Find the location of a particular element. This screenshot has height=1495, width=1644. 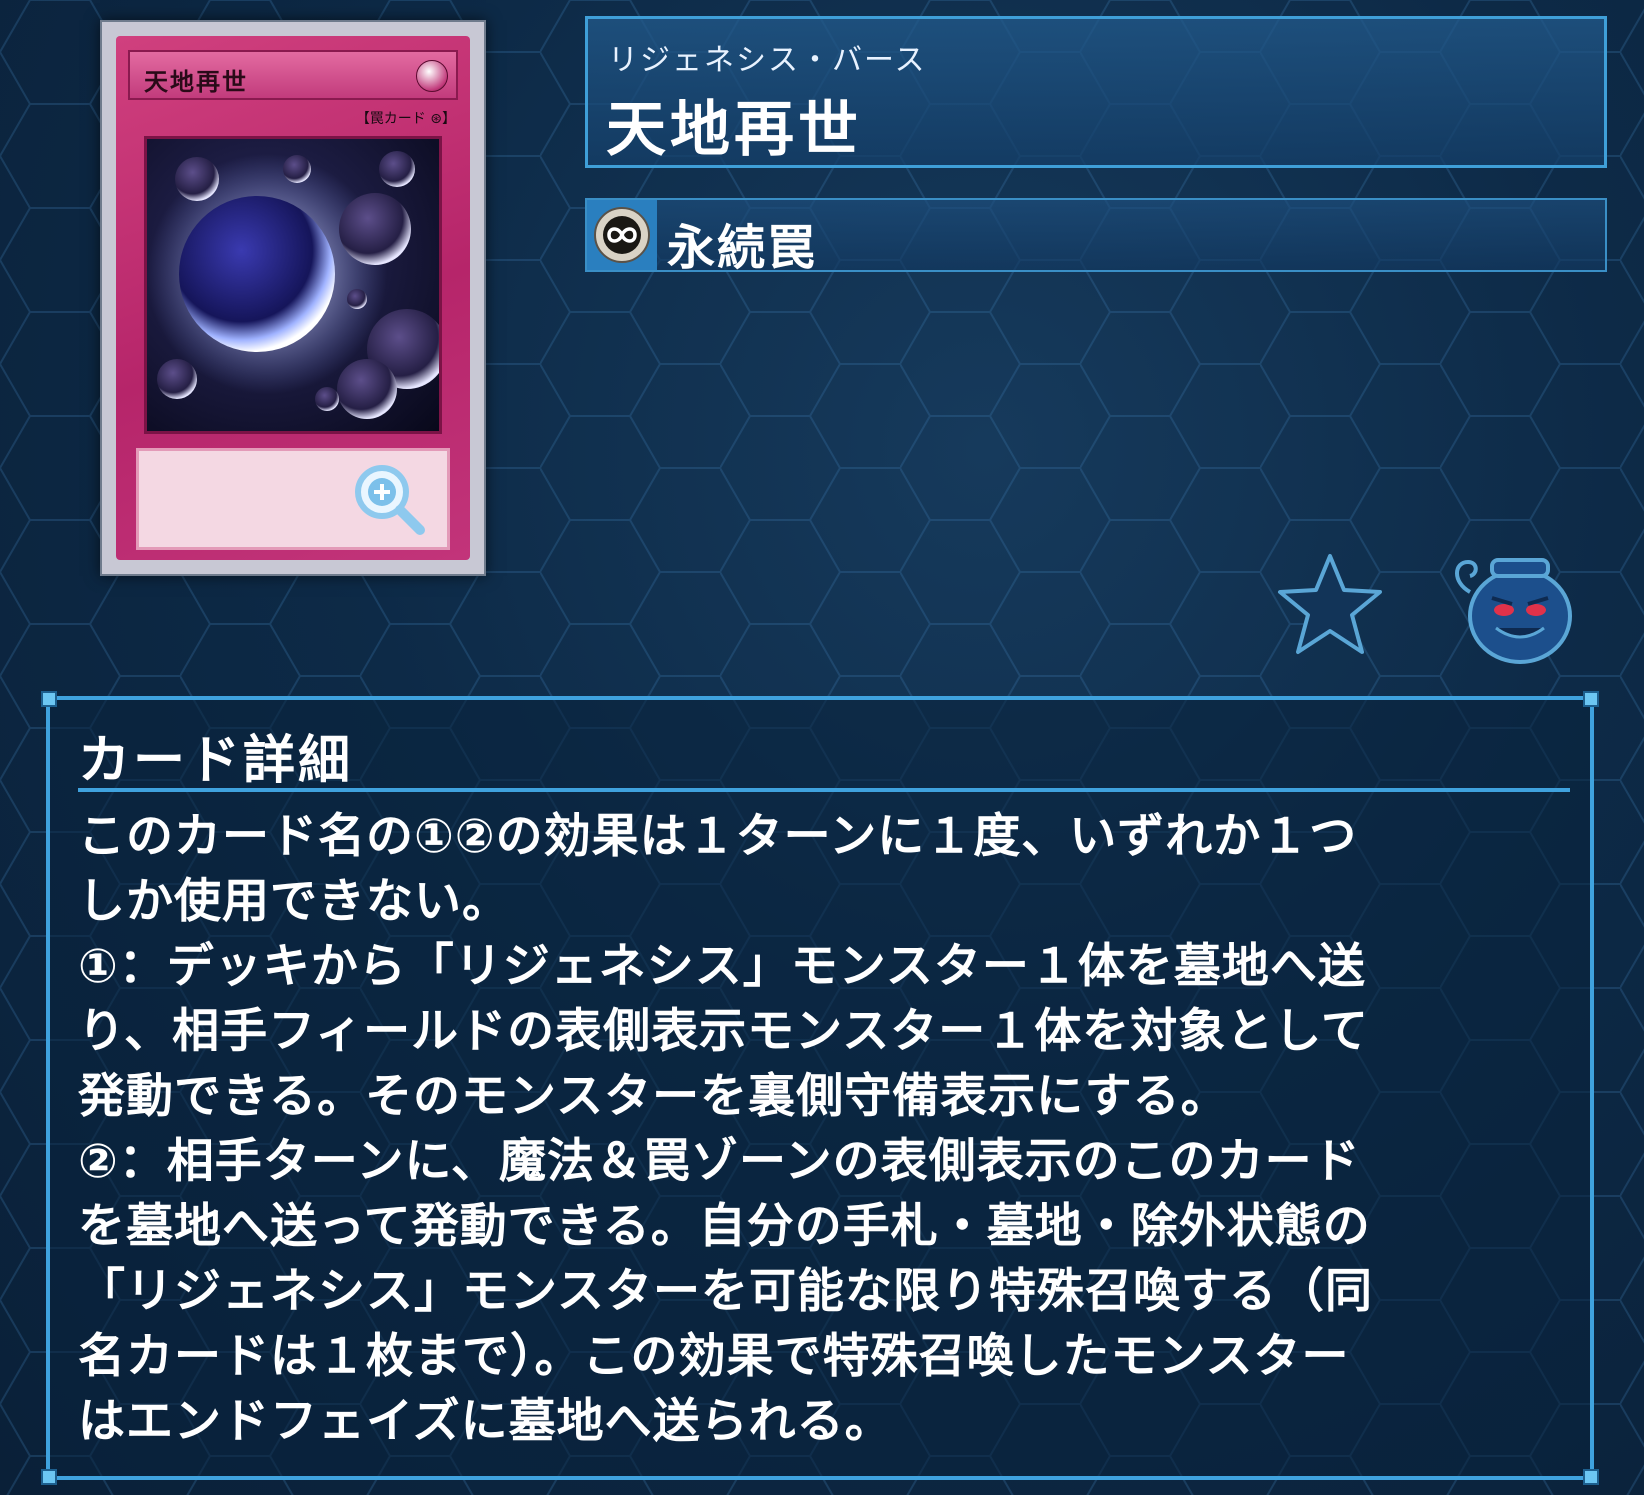

card-ruby: リジェネシス・バース is located at coordinates (767, 60).